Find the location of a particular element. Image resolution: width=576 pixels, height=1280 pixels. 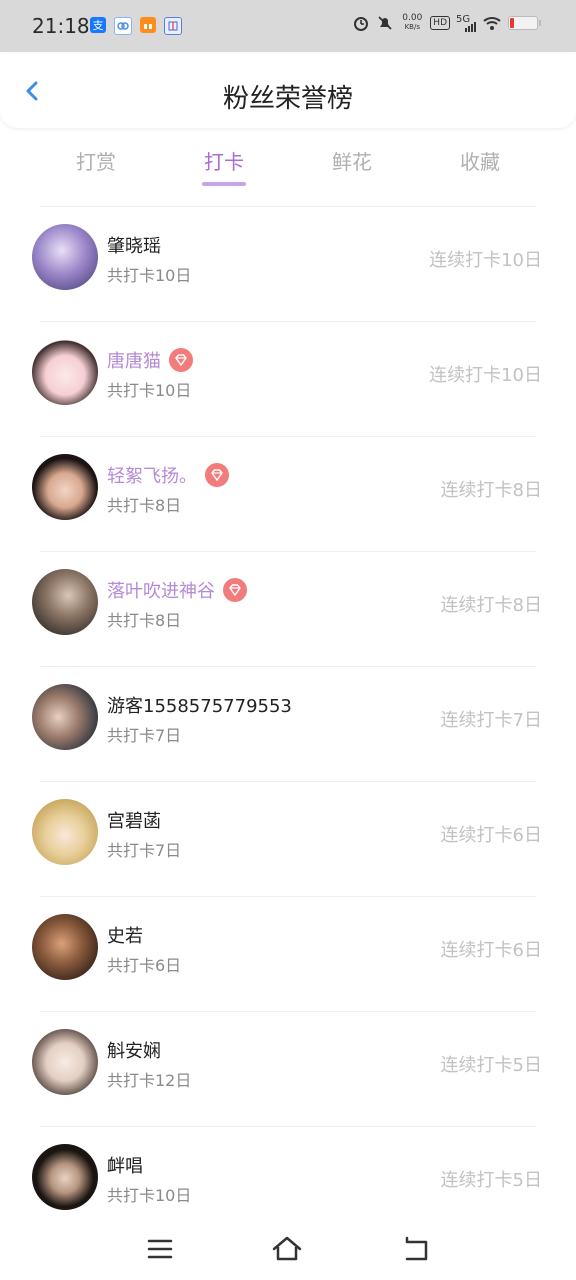

home-icon is located at coordinates (287, 1249).